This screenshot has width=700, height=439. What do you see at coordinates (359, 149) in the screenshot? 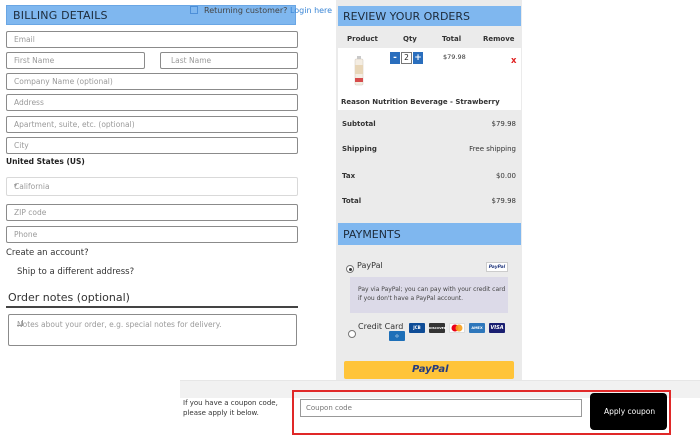
I see `shipping-label: Shipping` at bounding box center [359, 149].